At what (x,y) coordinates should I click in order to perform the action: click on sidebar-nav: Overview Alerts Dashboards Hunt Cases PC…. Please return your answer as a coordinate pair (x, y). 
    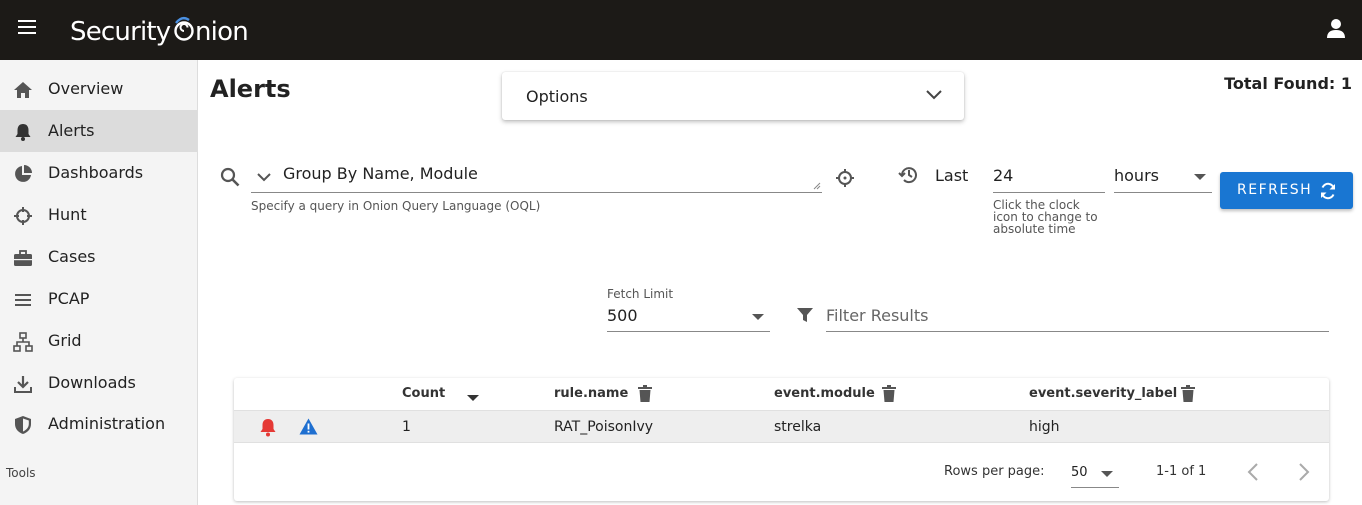
    Looking at the image, I should click on (99, 282).